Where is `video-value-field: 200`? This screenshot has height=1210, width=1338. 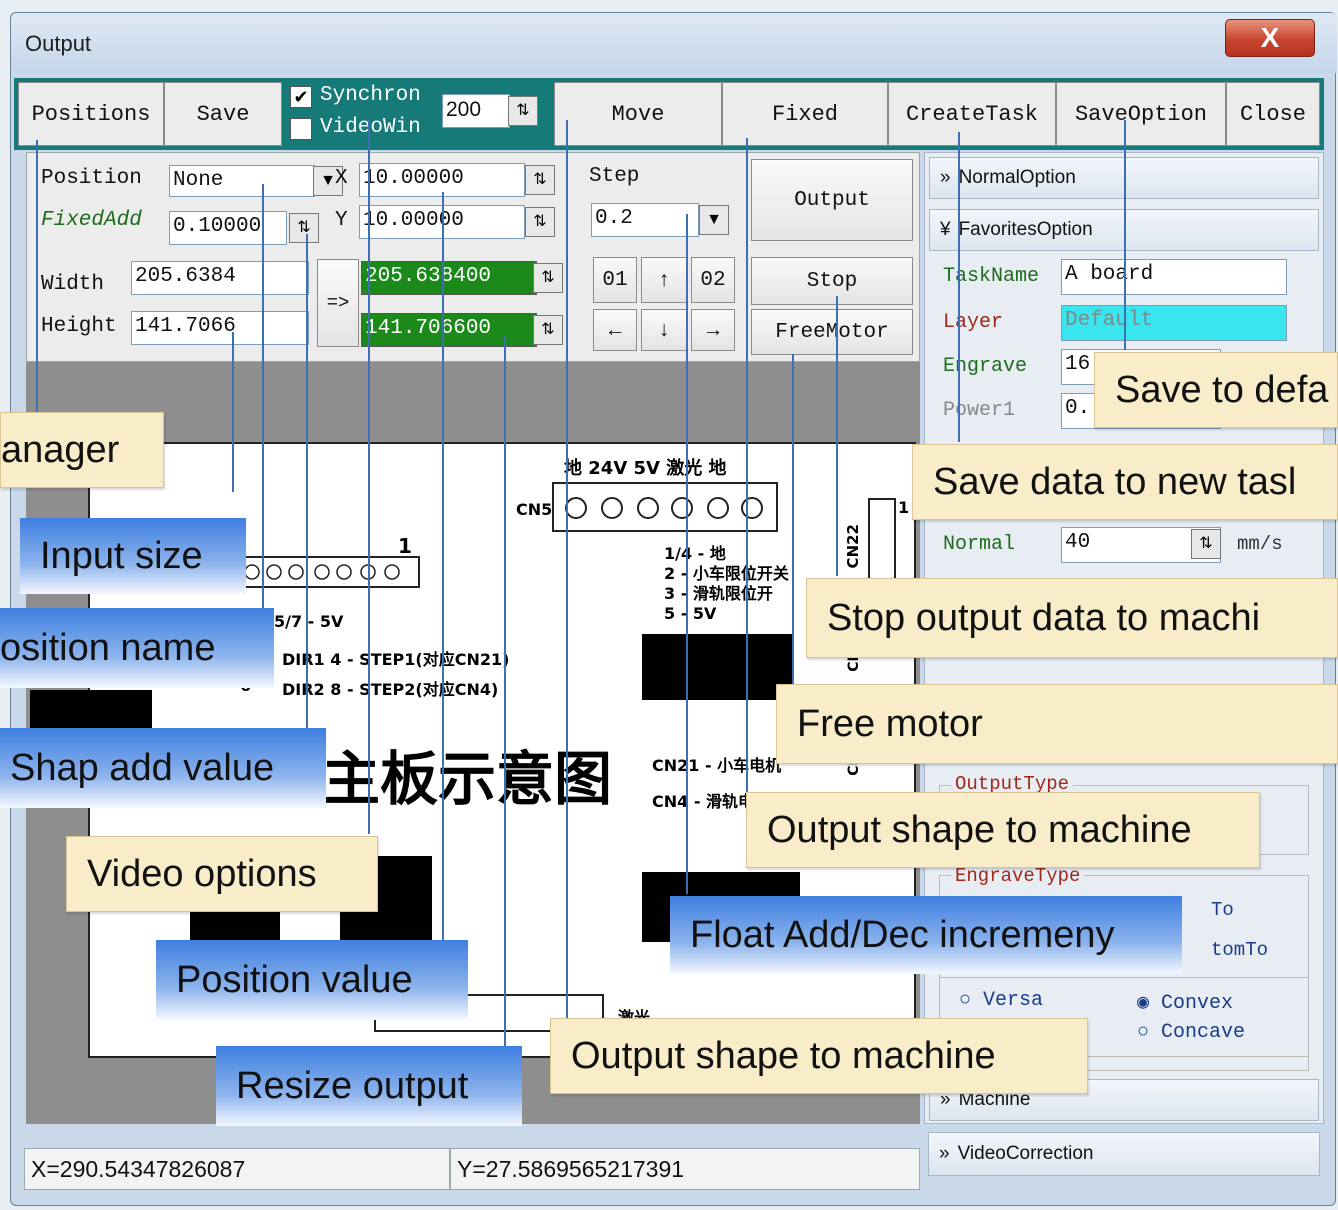 video-value-field: 200 is located at coordinates (476, 111).